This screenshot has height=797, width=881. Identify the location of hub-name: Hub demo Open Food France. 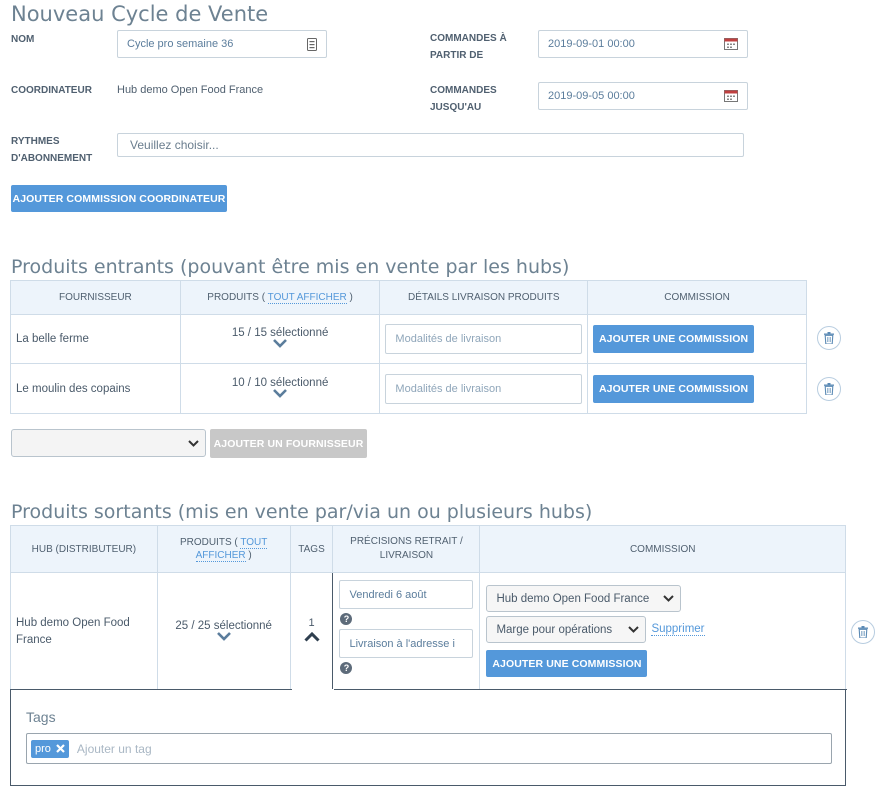
(84, 631).